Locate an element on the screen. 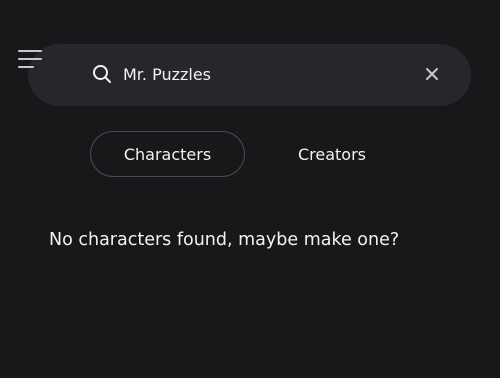 Image resolution: width=500 pixels, height=378 pixels. tab-creators: Creators is located at coordinates (332, 154).